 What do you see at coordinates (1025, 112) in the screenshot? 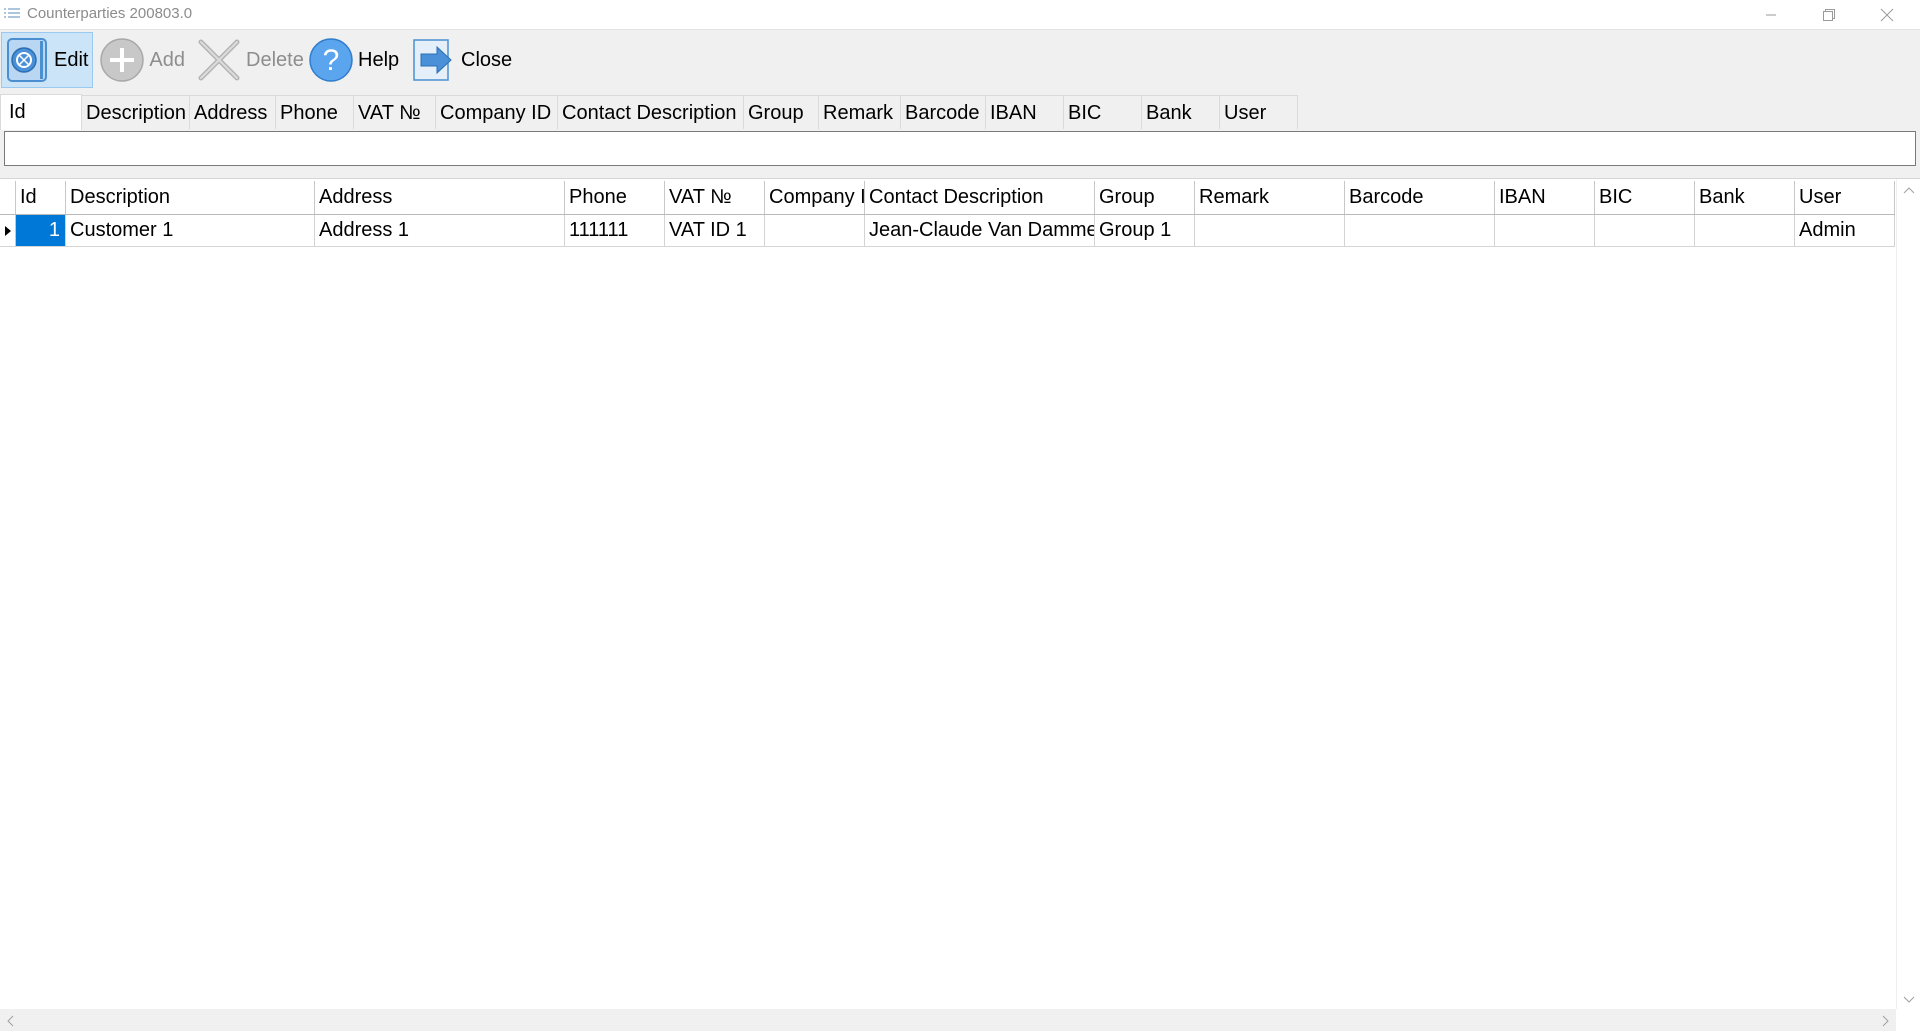
I see `search-tab-iban: IBAN` at bounding box center [1025, 112].